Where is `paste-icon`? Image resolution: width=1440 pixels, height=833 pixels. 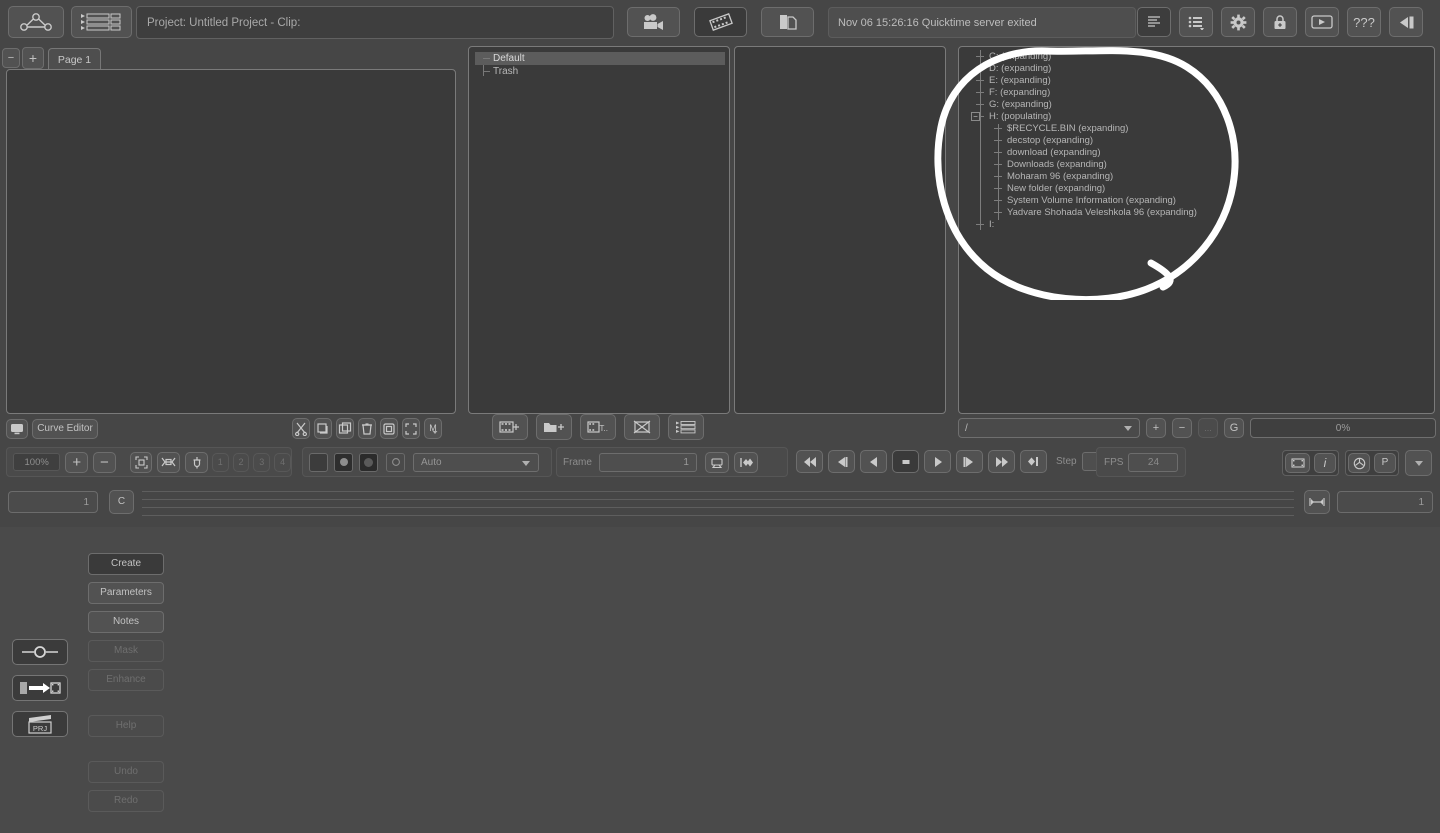 paste-icon is located at coordinates (345, 428).